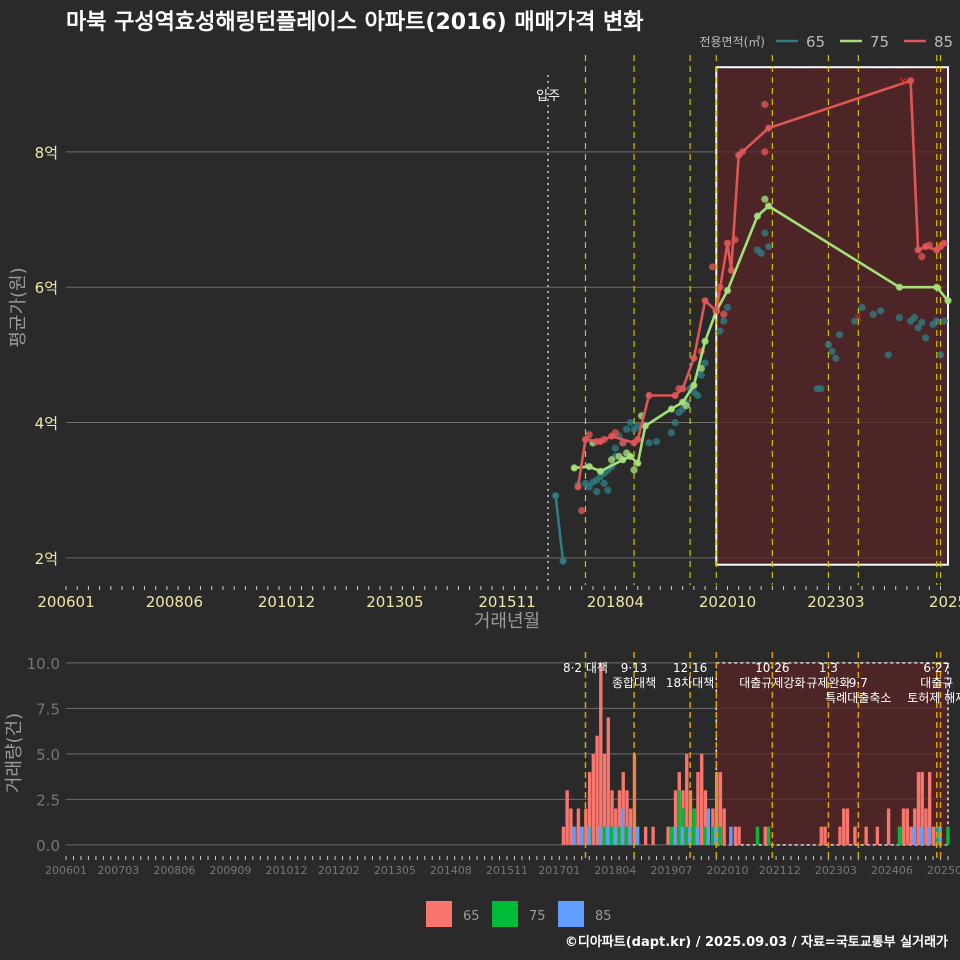  What do you see at coordinates (506, 602) in the screenshot?
I see `x-tick-label: 201511` at bounding box center [506, 602].